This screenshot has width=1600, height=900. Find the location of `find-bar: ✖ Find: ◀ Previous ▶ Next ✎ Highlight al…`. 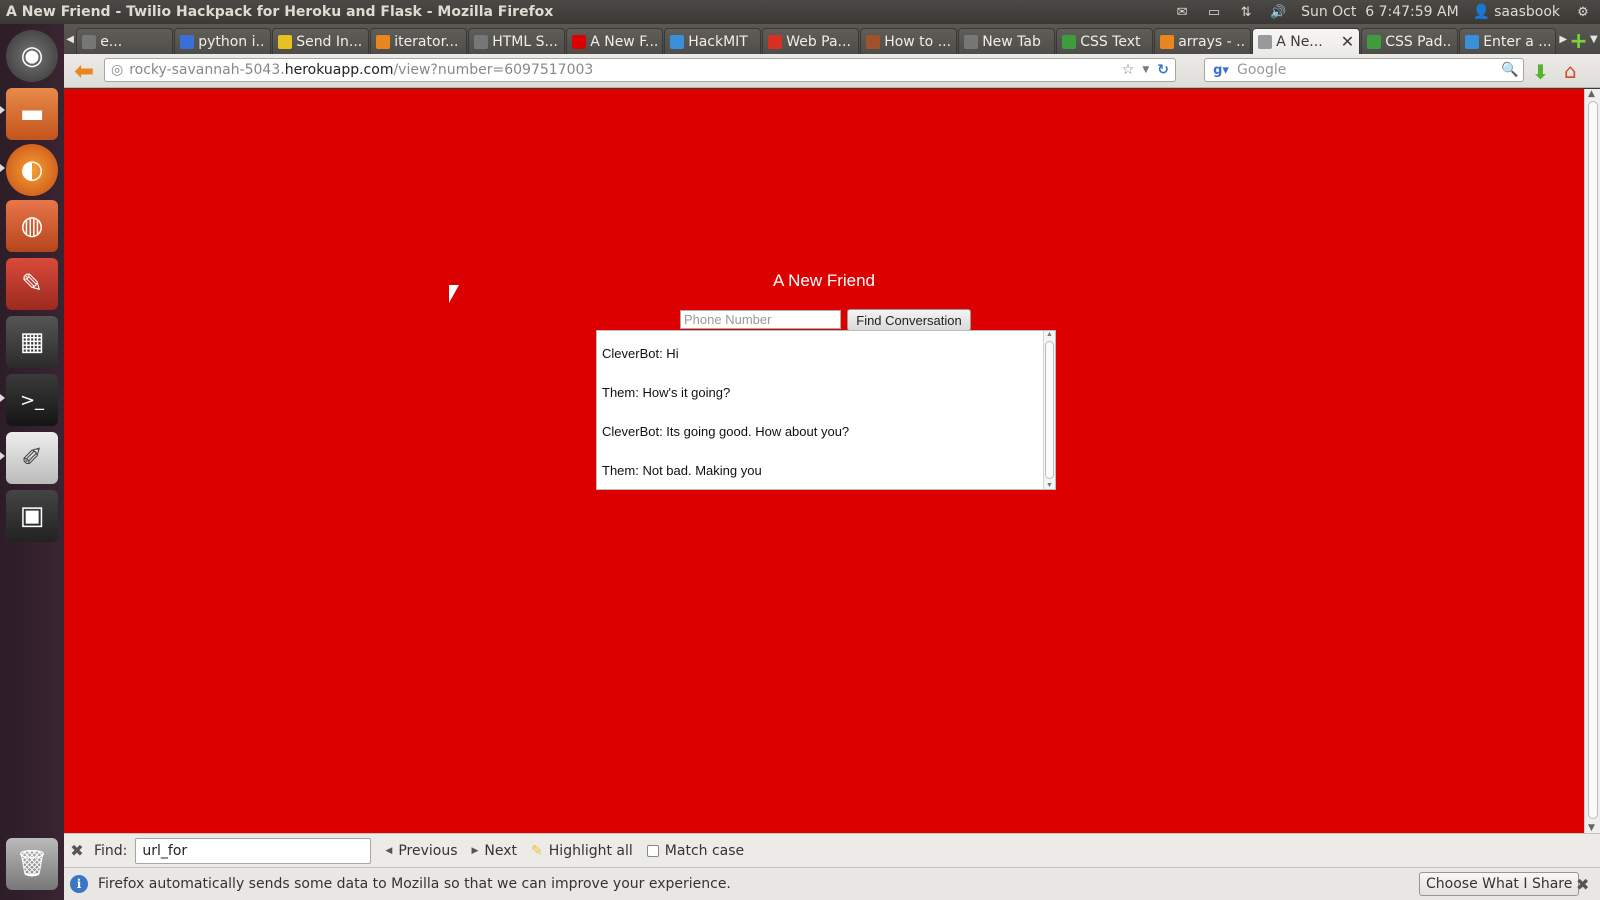

find-bar: ✖ Find: ◀ Previous ▶ Next ✎ Highlight al… is located at coordinates (832, 850).